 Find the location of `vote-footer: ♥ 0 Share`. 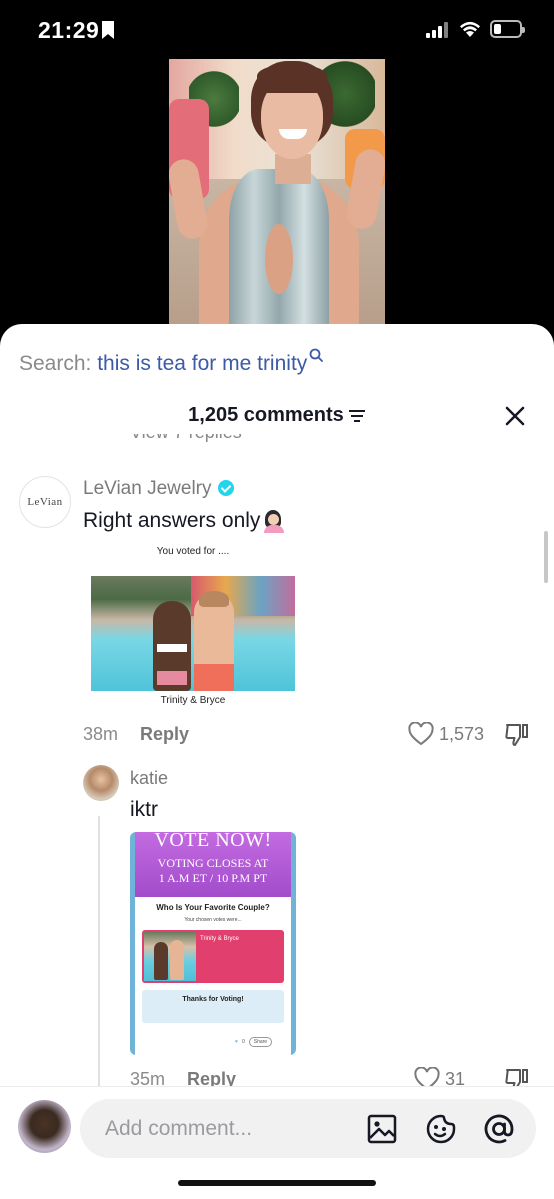

vote-footer: ♥ 0 Share is located at coordinates (254, 1042).